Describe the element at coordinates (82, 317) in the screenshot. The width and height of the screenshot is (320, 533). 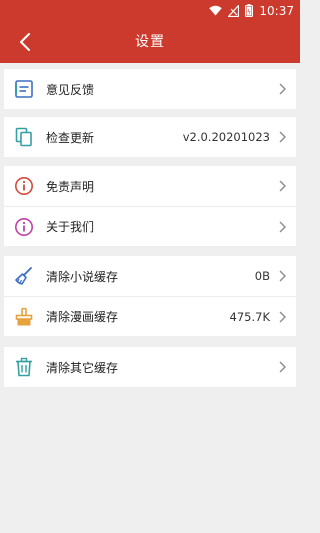
I see `settings-item-label: 清除漫画缓存` at that location.